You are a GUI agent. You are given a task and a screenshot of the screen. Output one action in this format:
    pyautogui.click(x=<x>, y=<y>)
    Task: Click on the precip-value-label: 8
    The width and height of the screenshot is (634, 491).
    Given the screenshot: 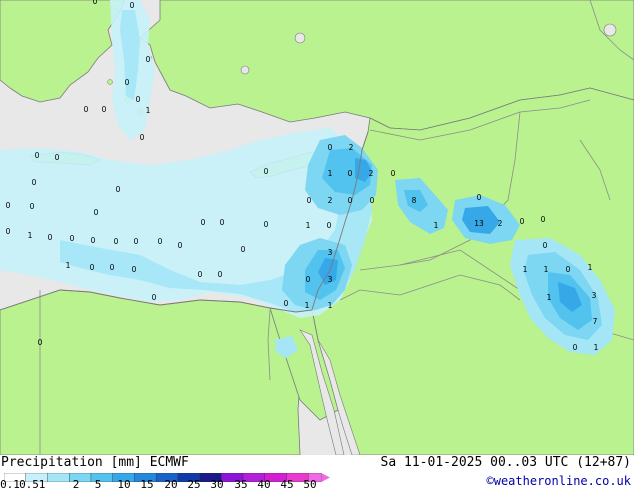 What is the action you would take?
    pyautogui.click(x=414, y=200)
    